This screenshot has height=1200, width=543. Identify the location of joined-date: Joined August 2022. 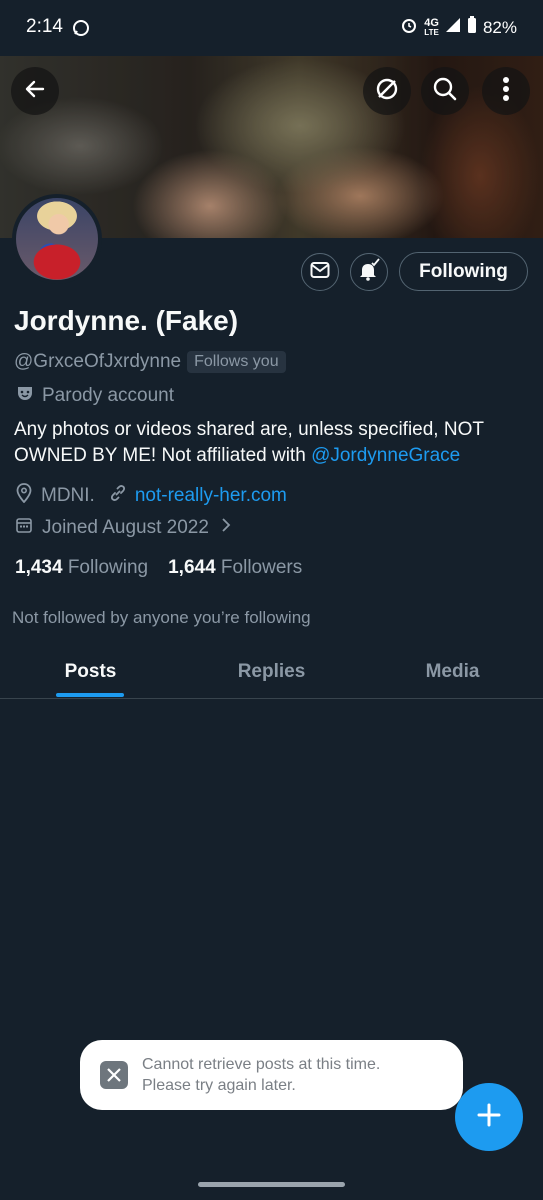
(125, 527).